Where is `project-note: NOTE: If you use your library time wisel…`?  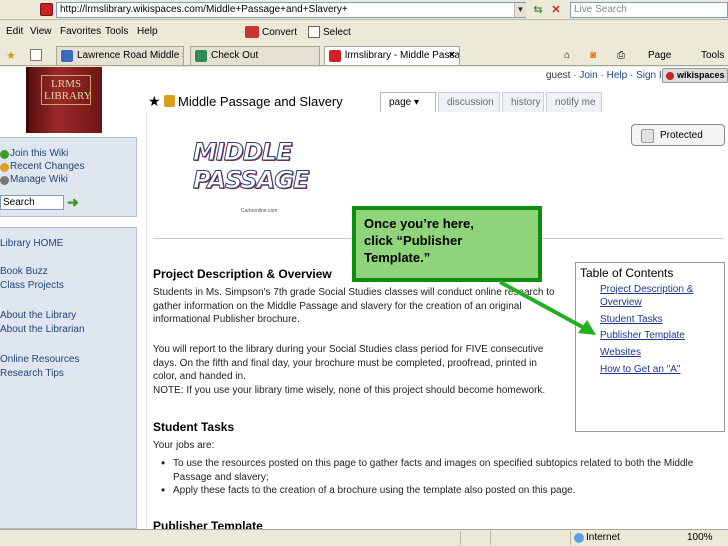
project-note: NOTE: If you use your library time wisel… is located at coordinates (349, 390).